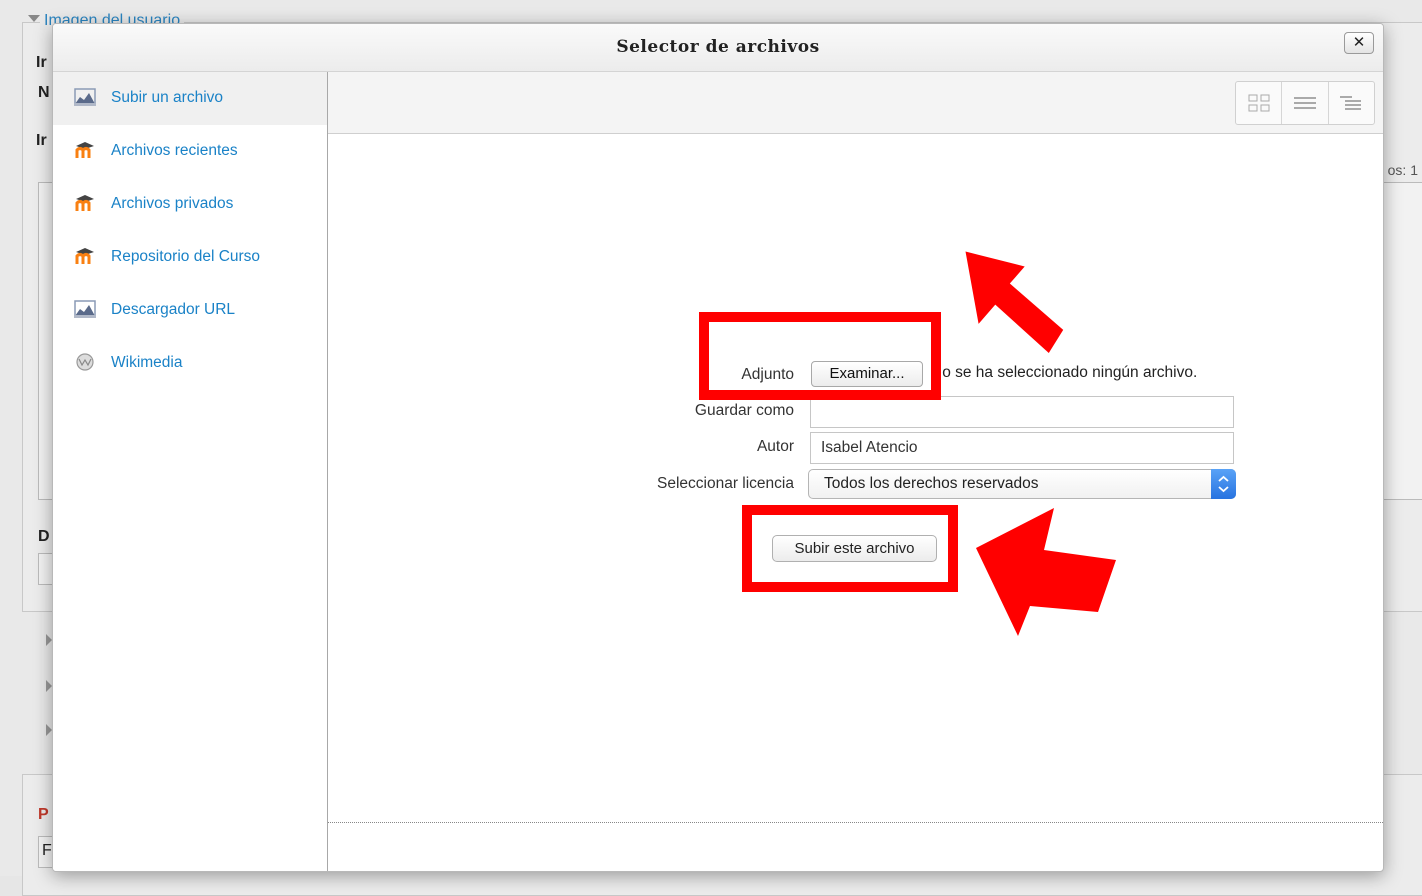 This screenshot has width=1422, height=896. I want to click on wikimedia-icon, so click(85, 362).